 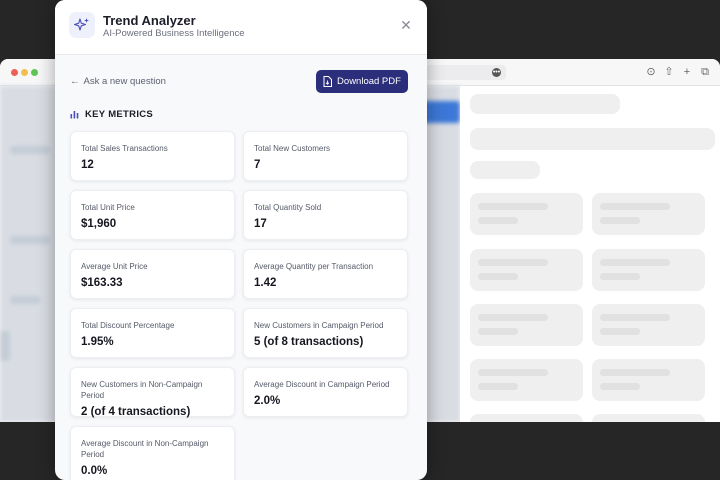 I want to click on metric-card: Average Quantity per Transaction 1.42, so click(x=325, y=274).